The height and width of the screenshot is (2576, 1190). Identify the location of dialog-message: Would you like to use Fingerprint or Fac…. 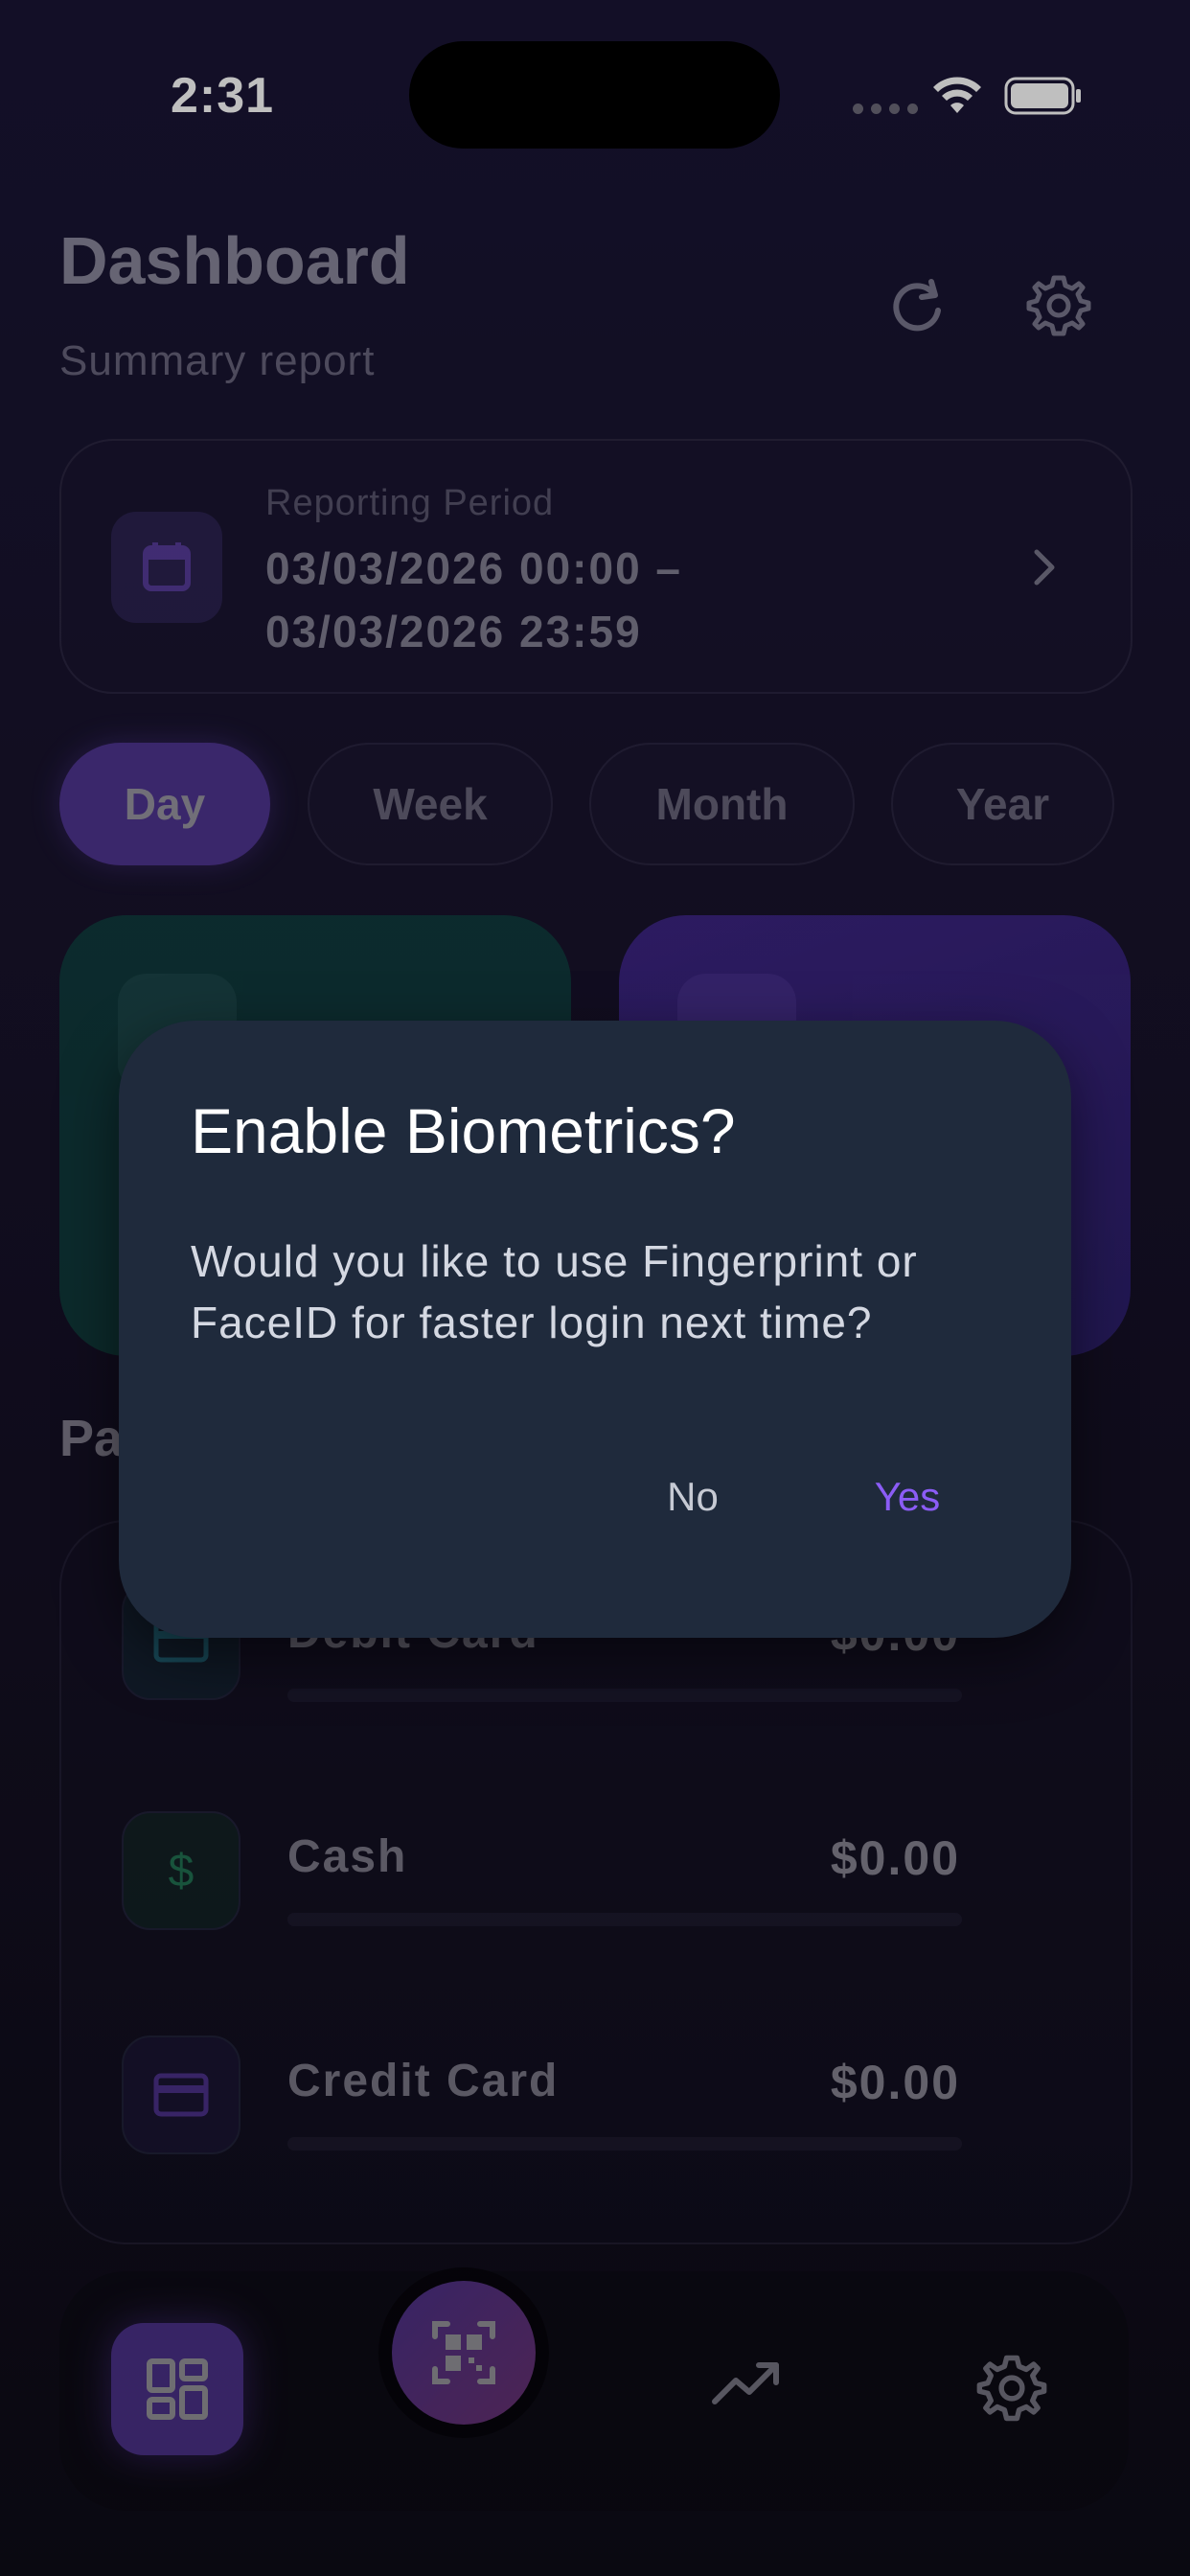
(555, 1291).